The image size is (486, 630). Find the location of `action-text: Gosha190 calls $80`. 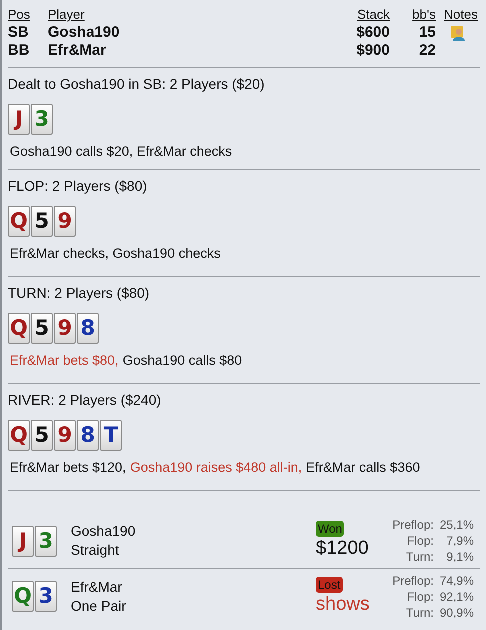

action-text: Gosha190 calls $80 is located at coordinates (182, 361).